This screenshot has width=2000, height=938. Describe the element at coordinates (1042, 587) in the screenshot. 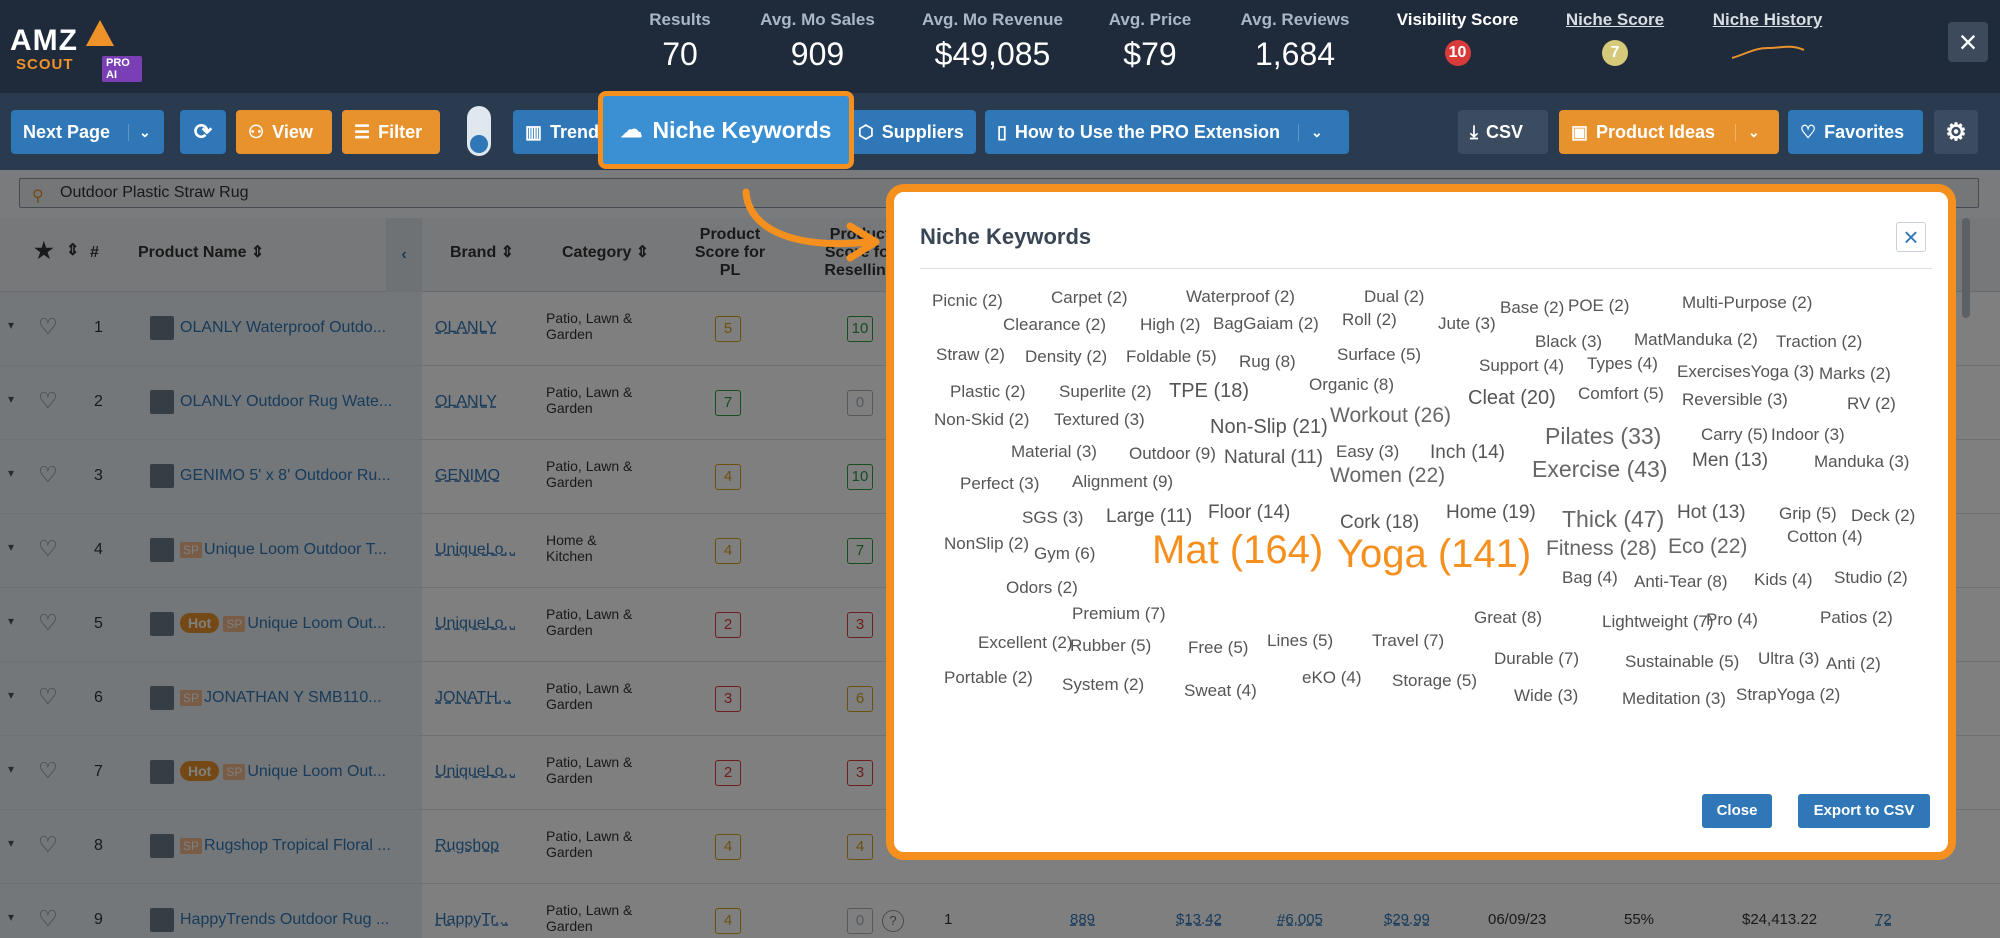

I see `keyword-item: Odors (2)` at that location.